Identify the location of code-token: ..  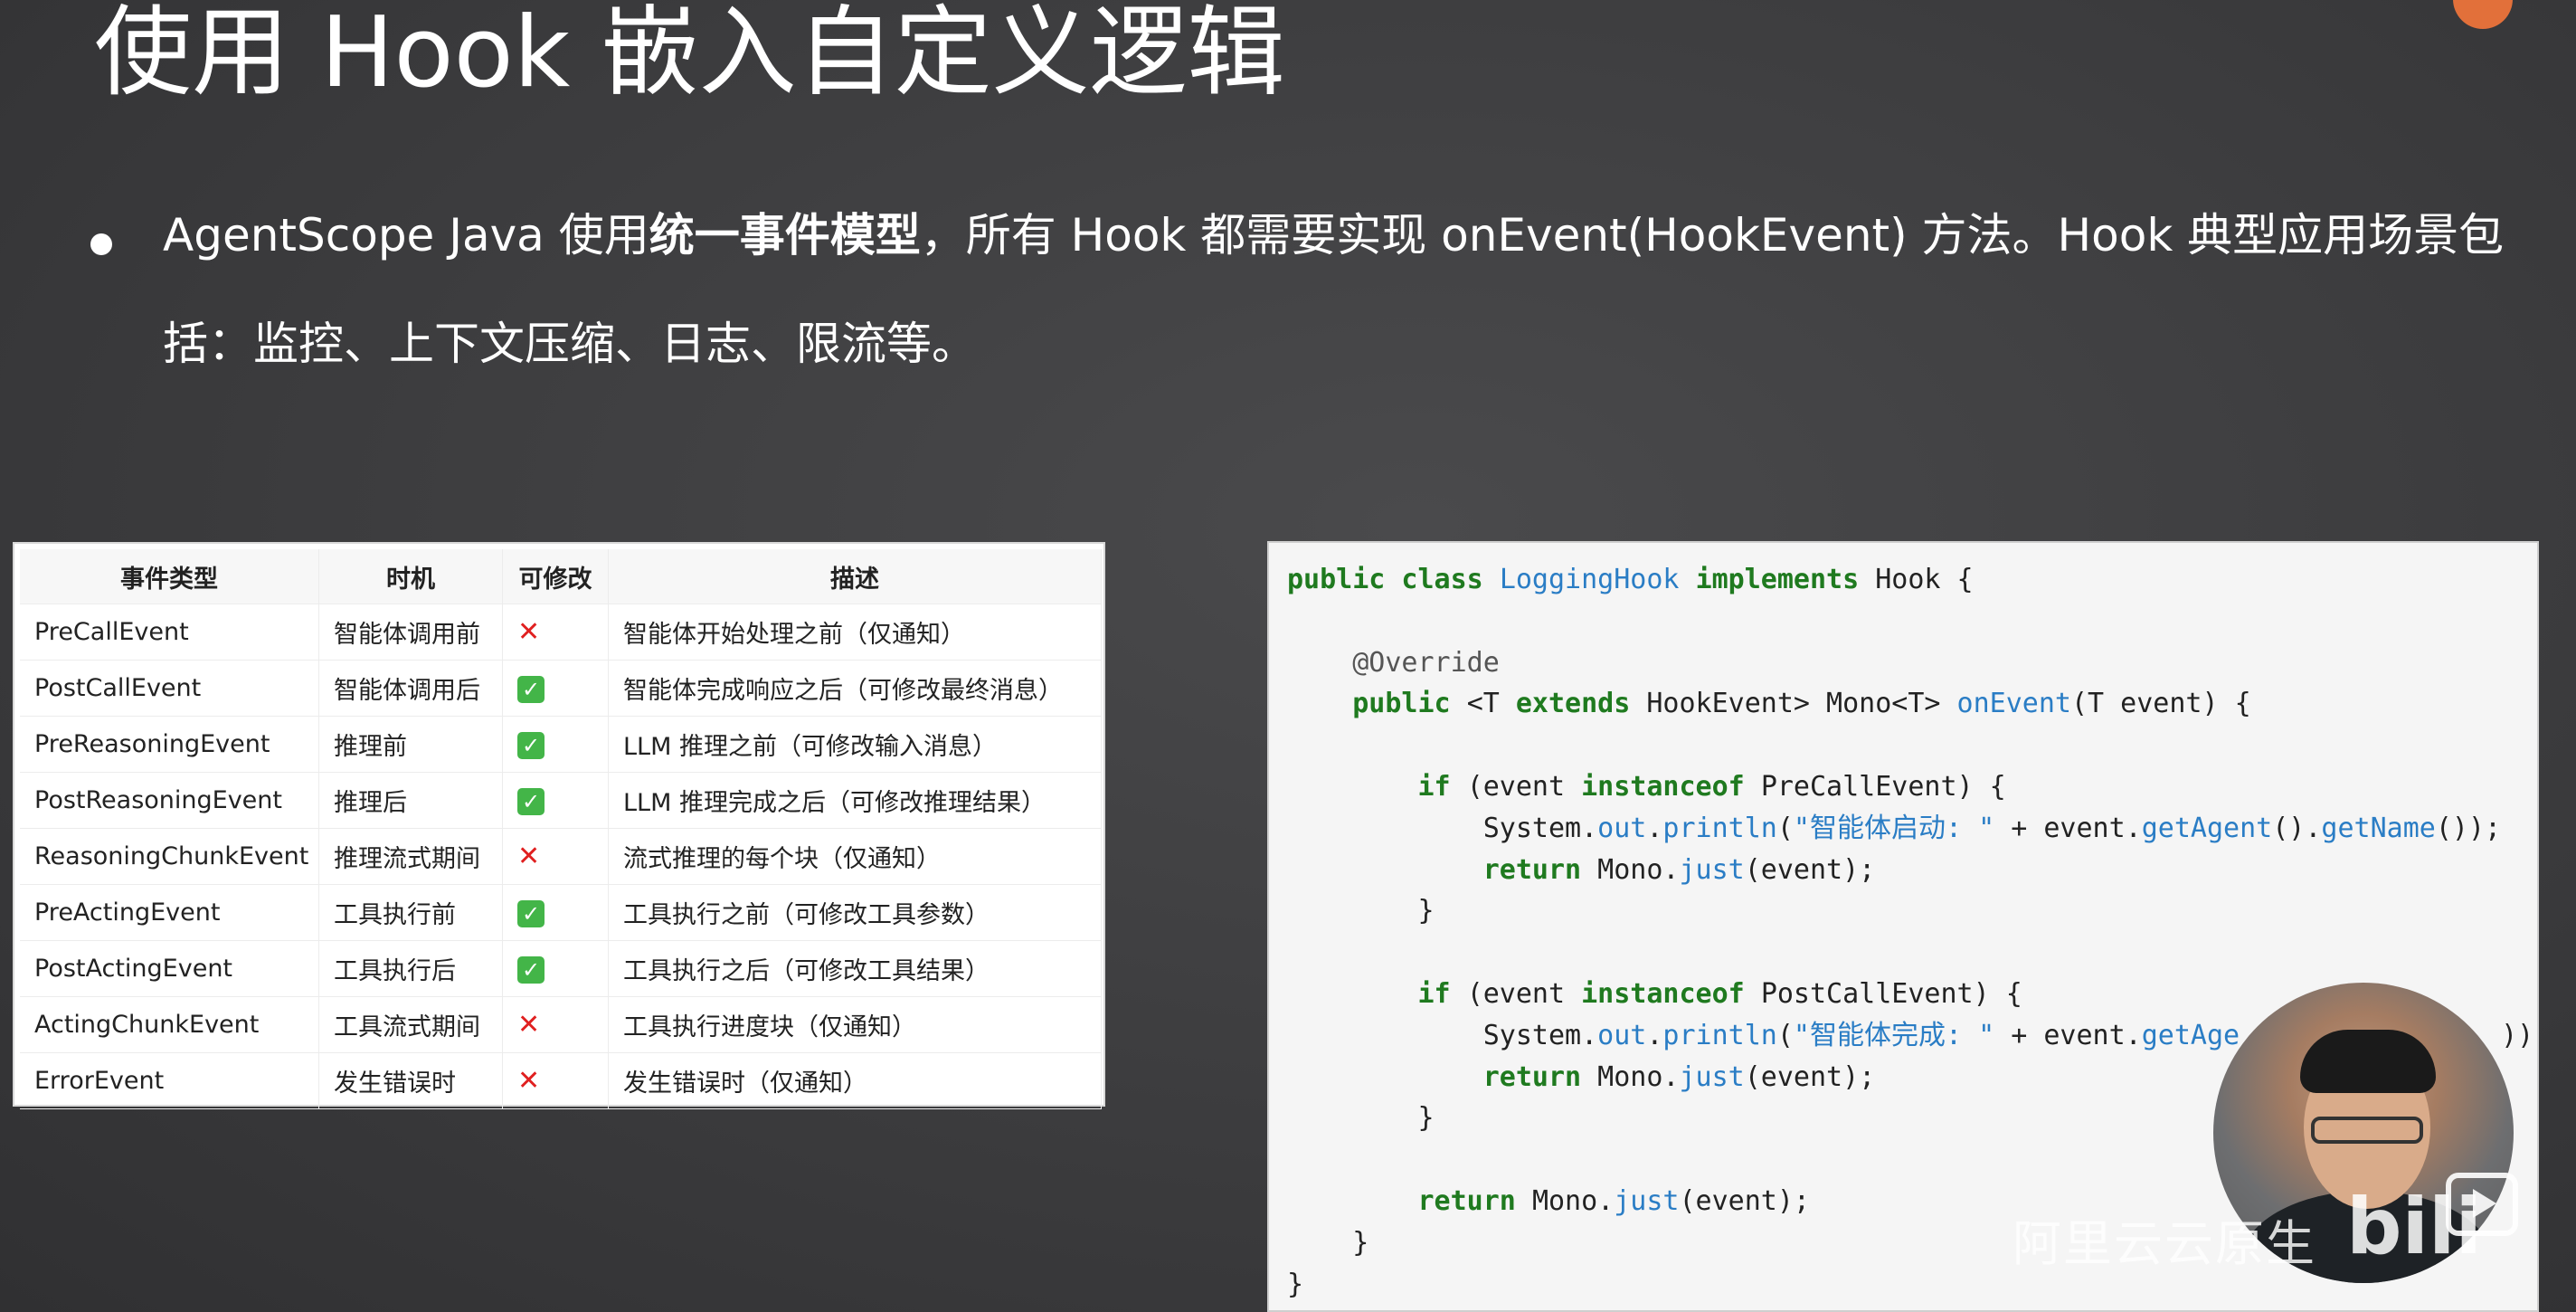
(1654, 1035).